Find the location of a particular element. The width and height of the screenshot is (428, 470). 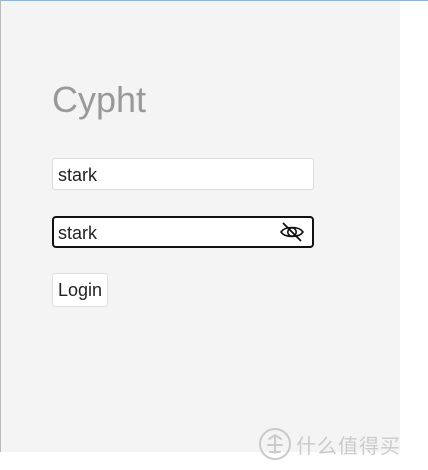

eye-slash-icon is located at coordinates (292, 232).